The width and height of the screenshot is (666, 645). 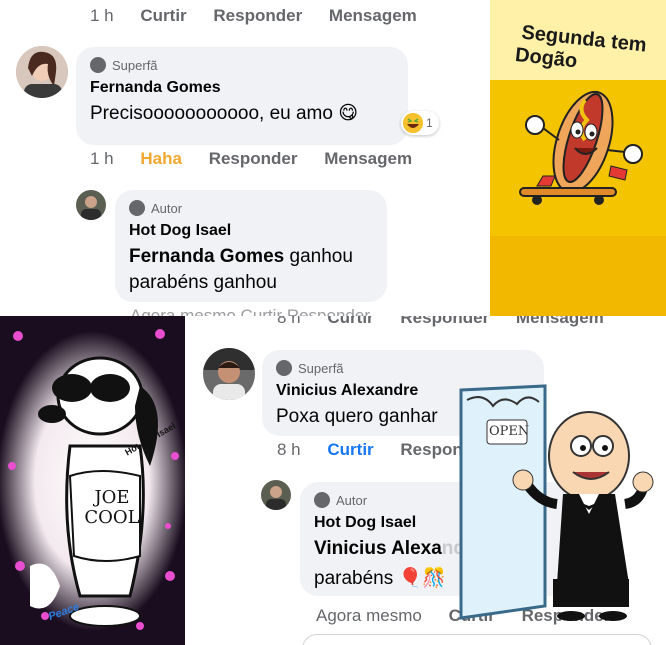 What do you see at coordinates (203, 282) in the screenshot?
I see `reply-text-line2: parabéns ganhou` at bounding box center [203, 282].